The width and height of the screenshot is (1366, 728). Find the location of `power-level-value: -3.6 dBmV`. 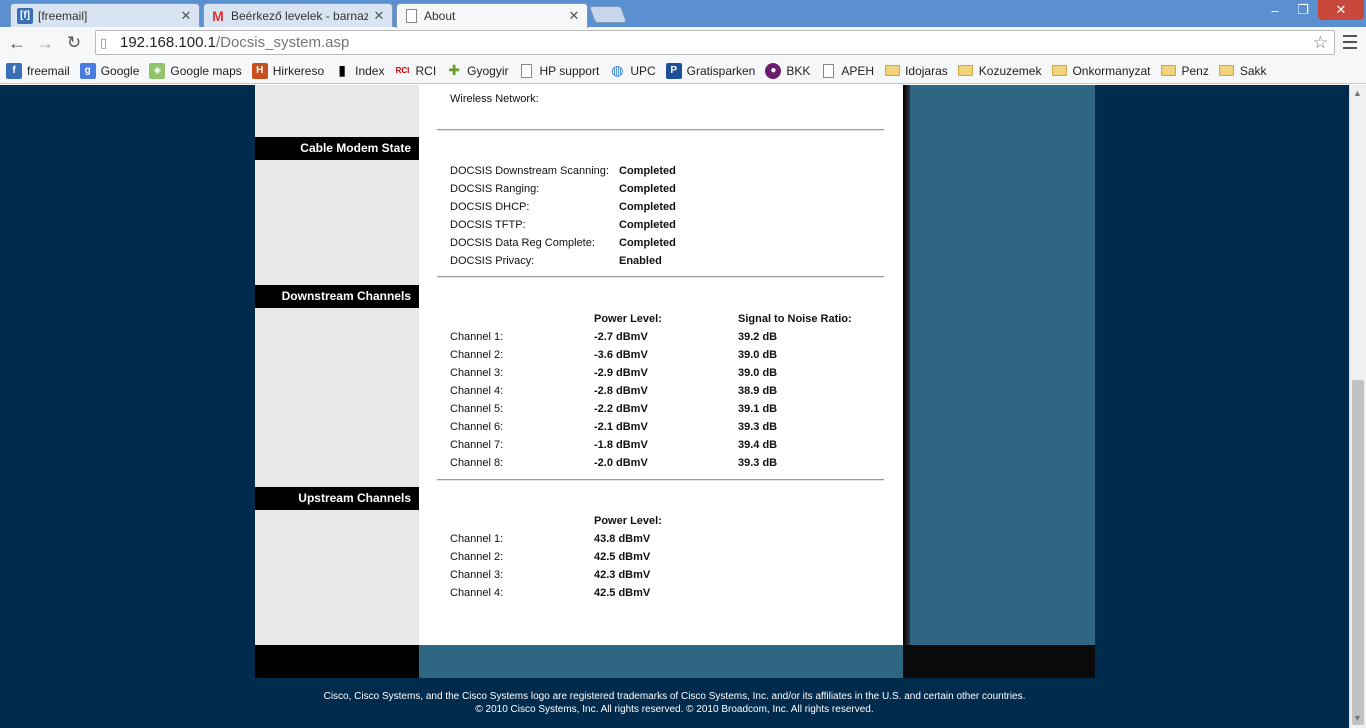

power-level-value: -3.6 dBmV is located at coordinates (621, 355).